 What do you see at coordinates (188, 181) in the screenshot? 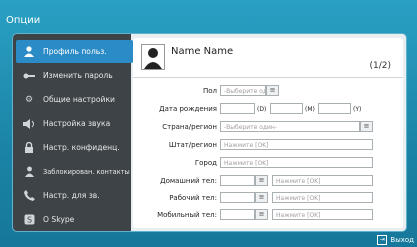
I see `home-phone-label: Домашний тел:` at bounding box center [188, 181].